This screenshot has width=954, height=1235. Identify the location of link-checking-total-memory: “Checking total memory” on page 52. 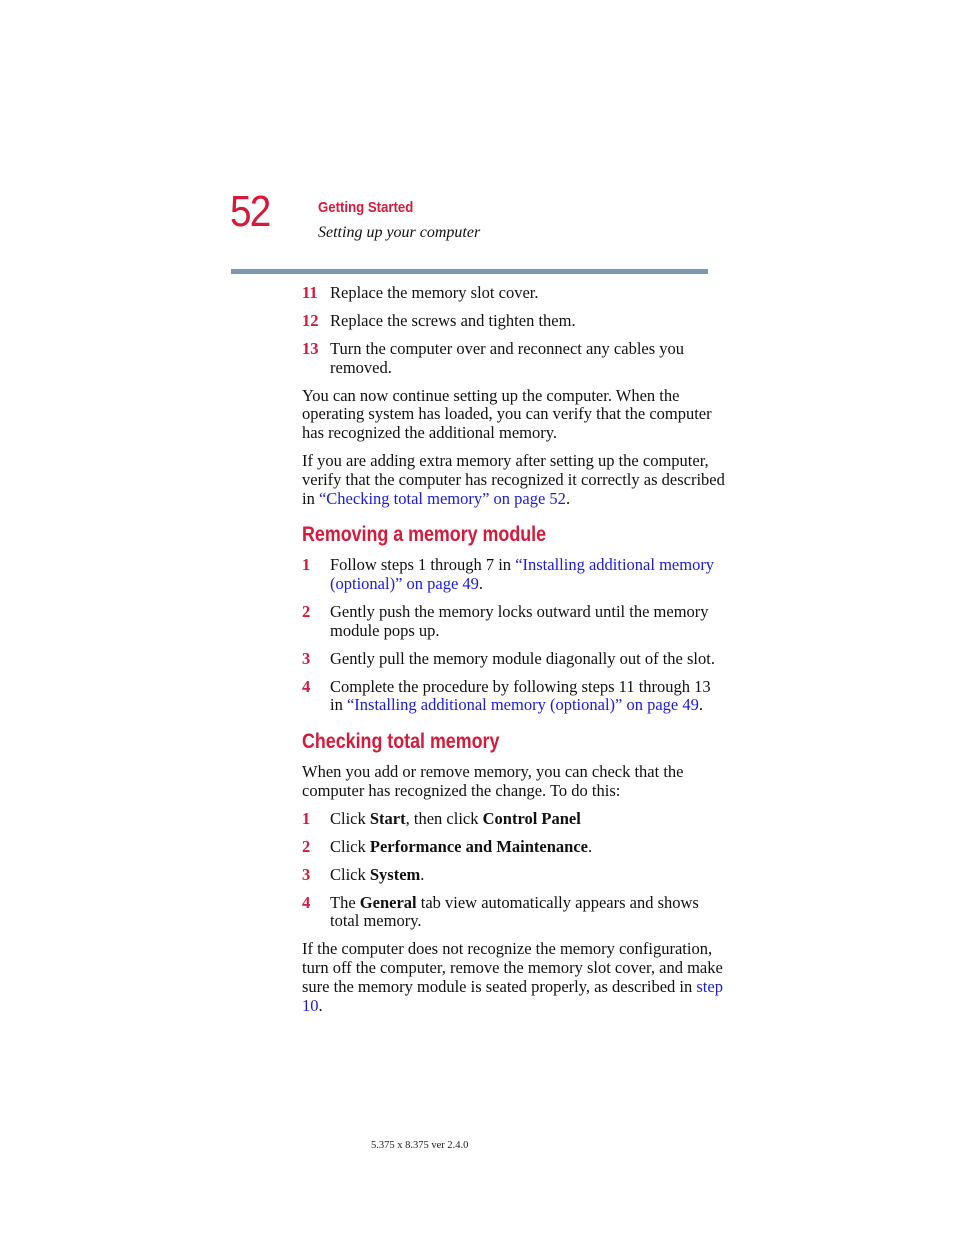
(442, 498).